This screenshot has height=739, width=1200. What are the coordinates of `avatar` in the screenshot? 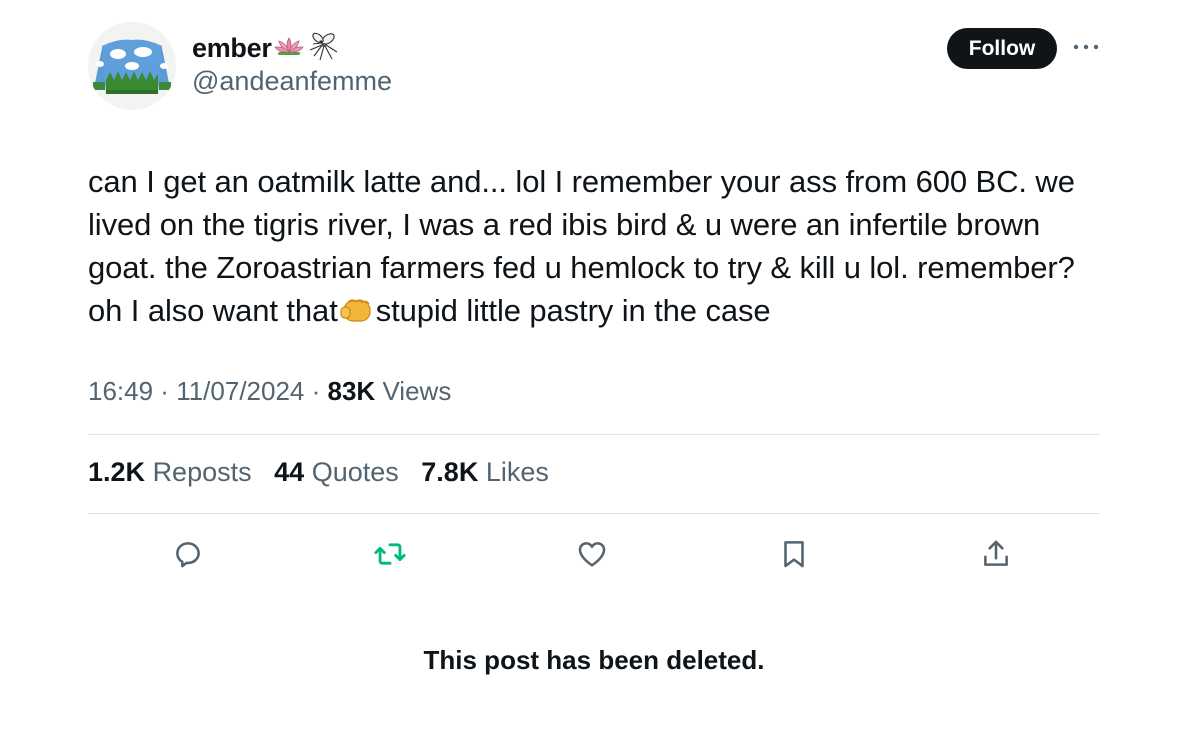 It's located at (132, 66).